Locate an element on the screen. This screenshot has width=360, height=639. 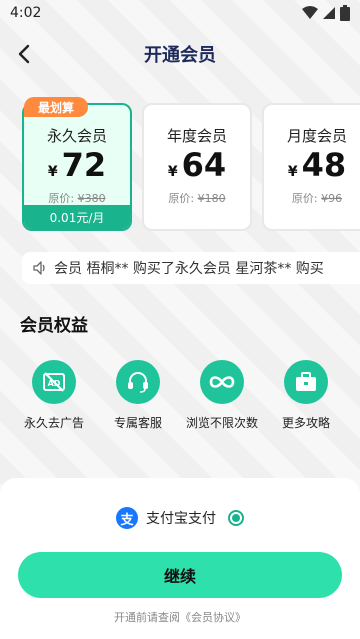
ticker-text: 会员 梧桐** 购买了永久会员 星河茶** 购买 is located at coordinates (189, 269).